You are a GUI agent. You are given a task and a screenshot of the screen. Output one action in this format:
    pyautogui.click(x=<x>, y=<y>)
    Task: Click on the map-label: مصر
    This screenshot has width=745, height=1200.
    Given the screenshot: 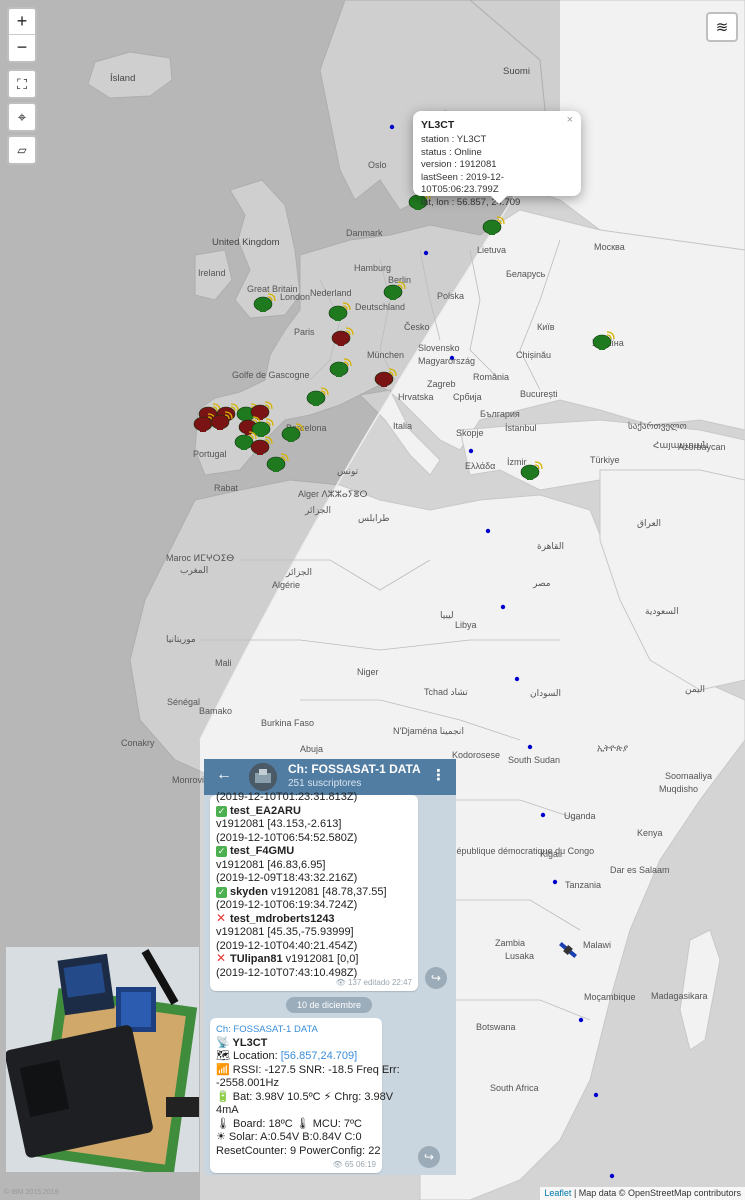 What is the action you would take?
    pyautogui.click(x=542, y=583)
    